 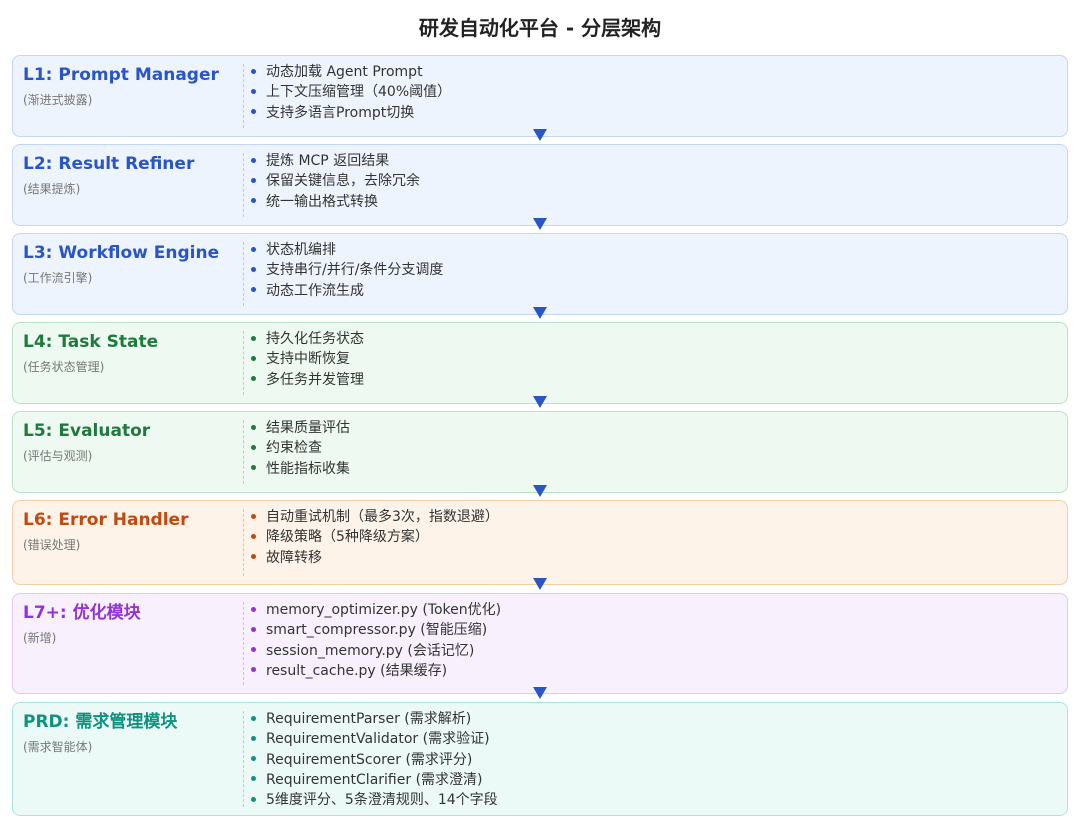 I want to click on list-item: 统一输出格式转换, so click(x=334, y=202).